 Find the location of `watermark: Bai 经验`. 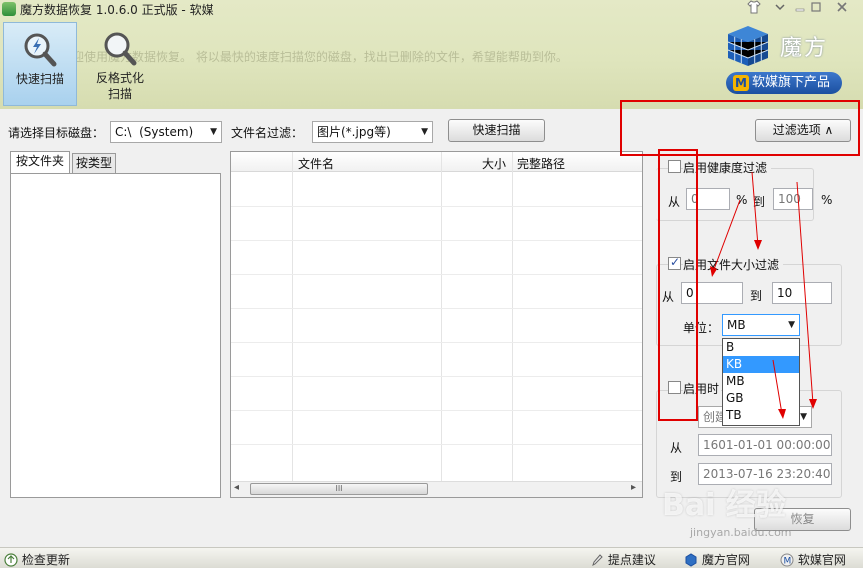

watermark: Bai 经验 is located at coordinates (724, 505).